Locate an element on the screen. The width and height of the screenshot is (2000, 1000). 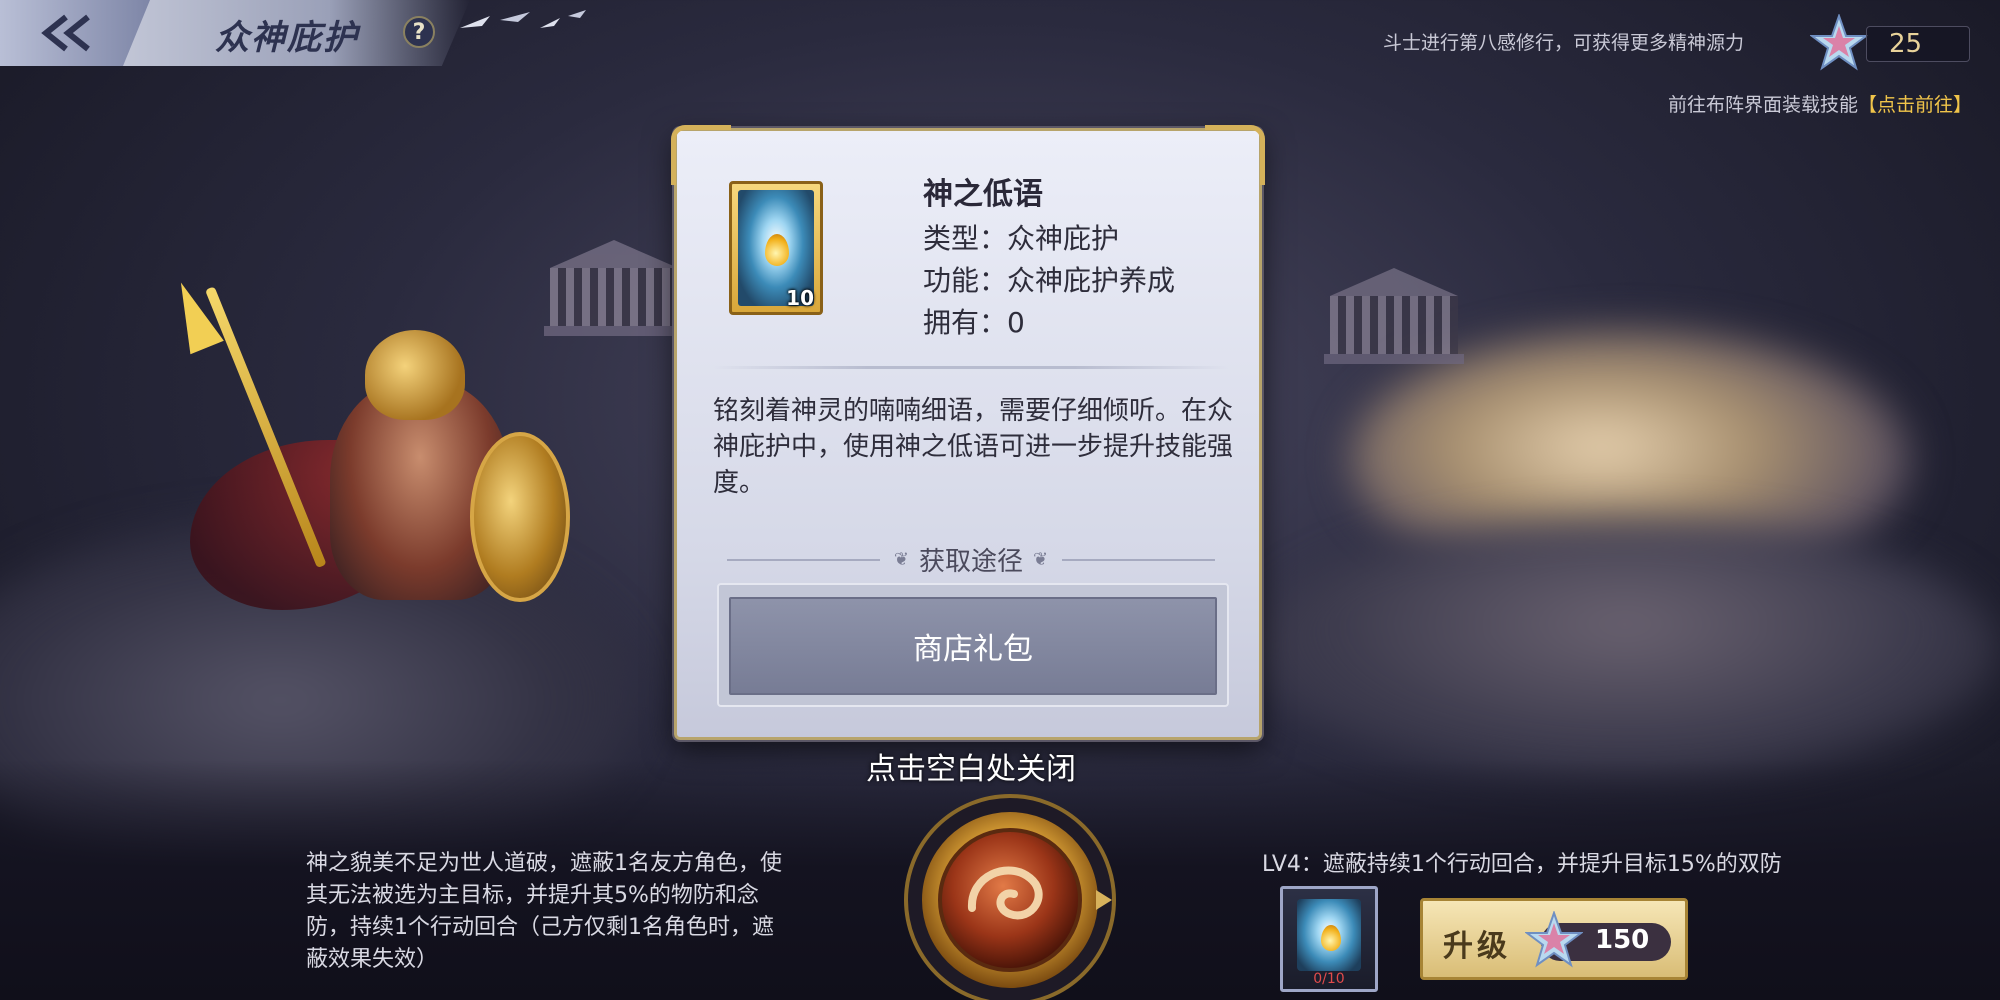
material-progress: 0/10 is located at coordinates (1329, 979).